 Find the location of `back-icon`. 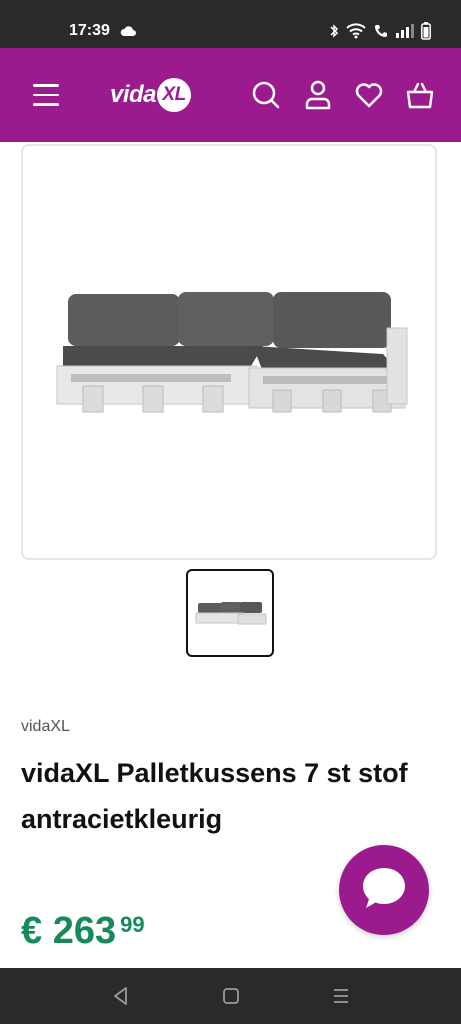

back-icon is located at coordinates (121, 996).